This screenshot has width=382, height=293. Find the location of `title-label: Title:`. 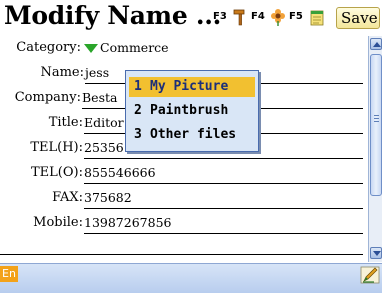

title-label: Title: is located at coordinates (65, 122).